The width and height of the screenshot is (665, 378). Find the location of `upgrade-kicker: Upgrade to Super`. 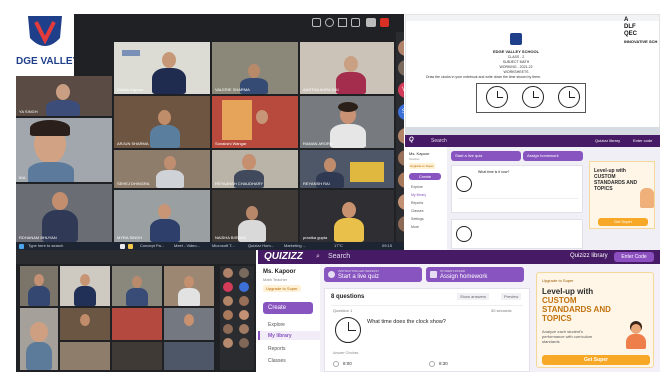

upgrade-kicker: Upgrade to Super is located at coordinates (558, 280).